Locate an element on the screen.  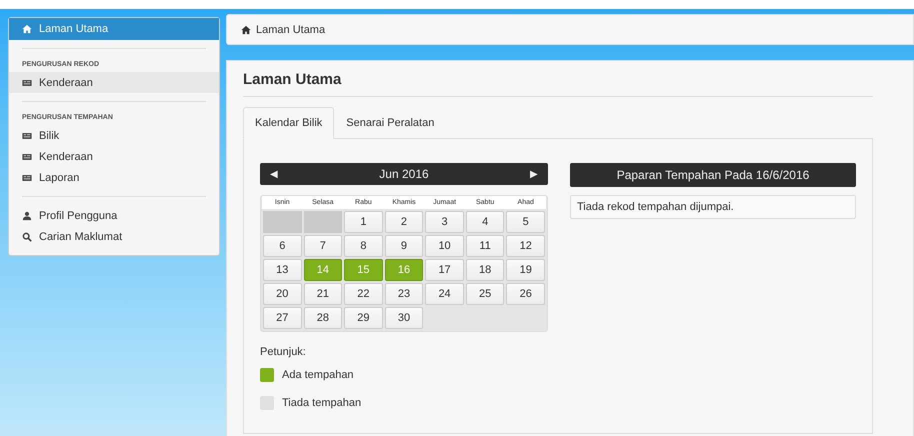
day-cell: 27 is located at coordinates (282, 318).